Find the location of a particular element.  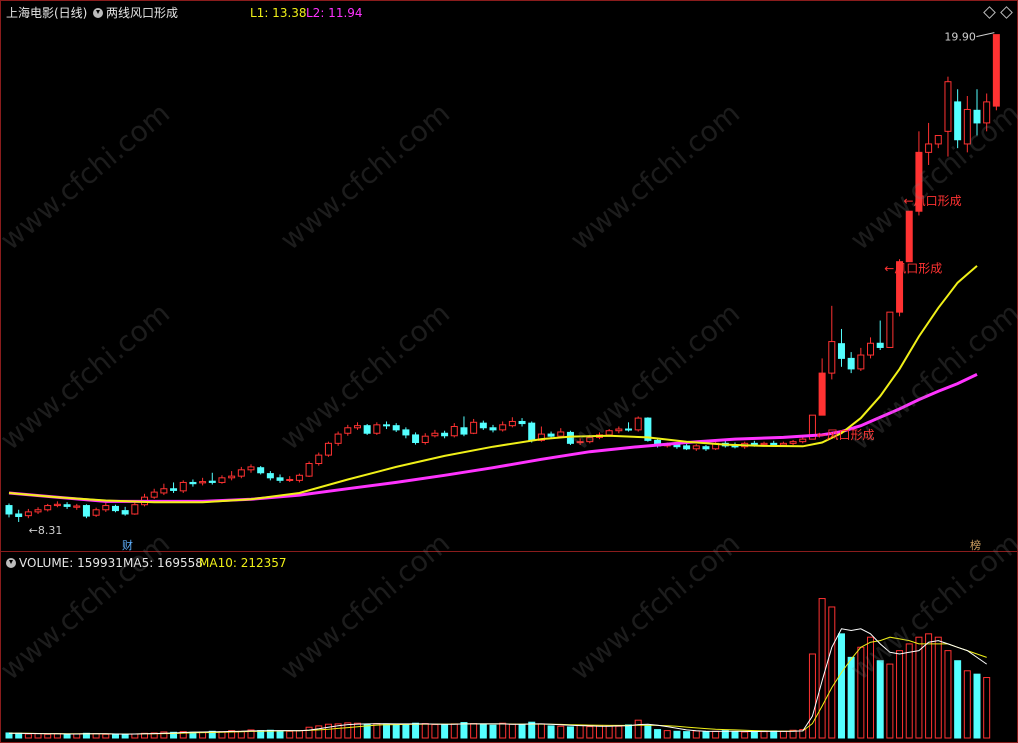

indicator-title: 两线风口形成 is located at coordinates (135, 13).